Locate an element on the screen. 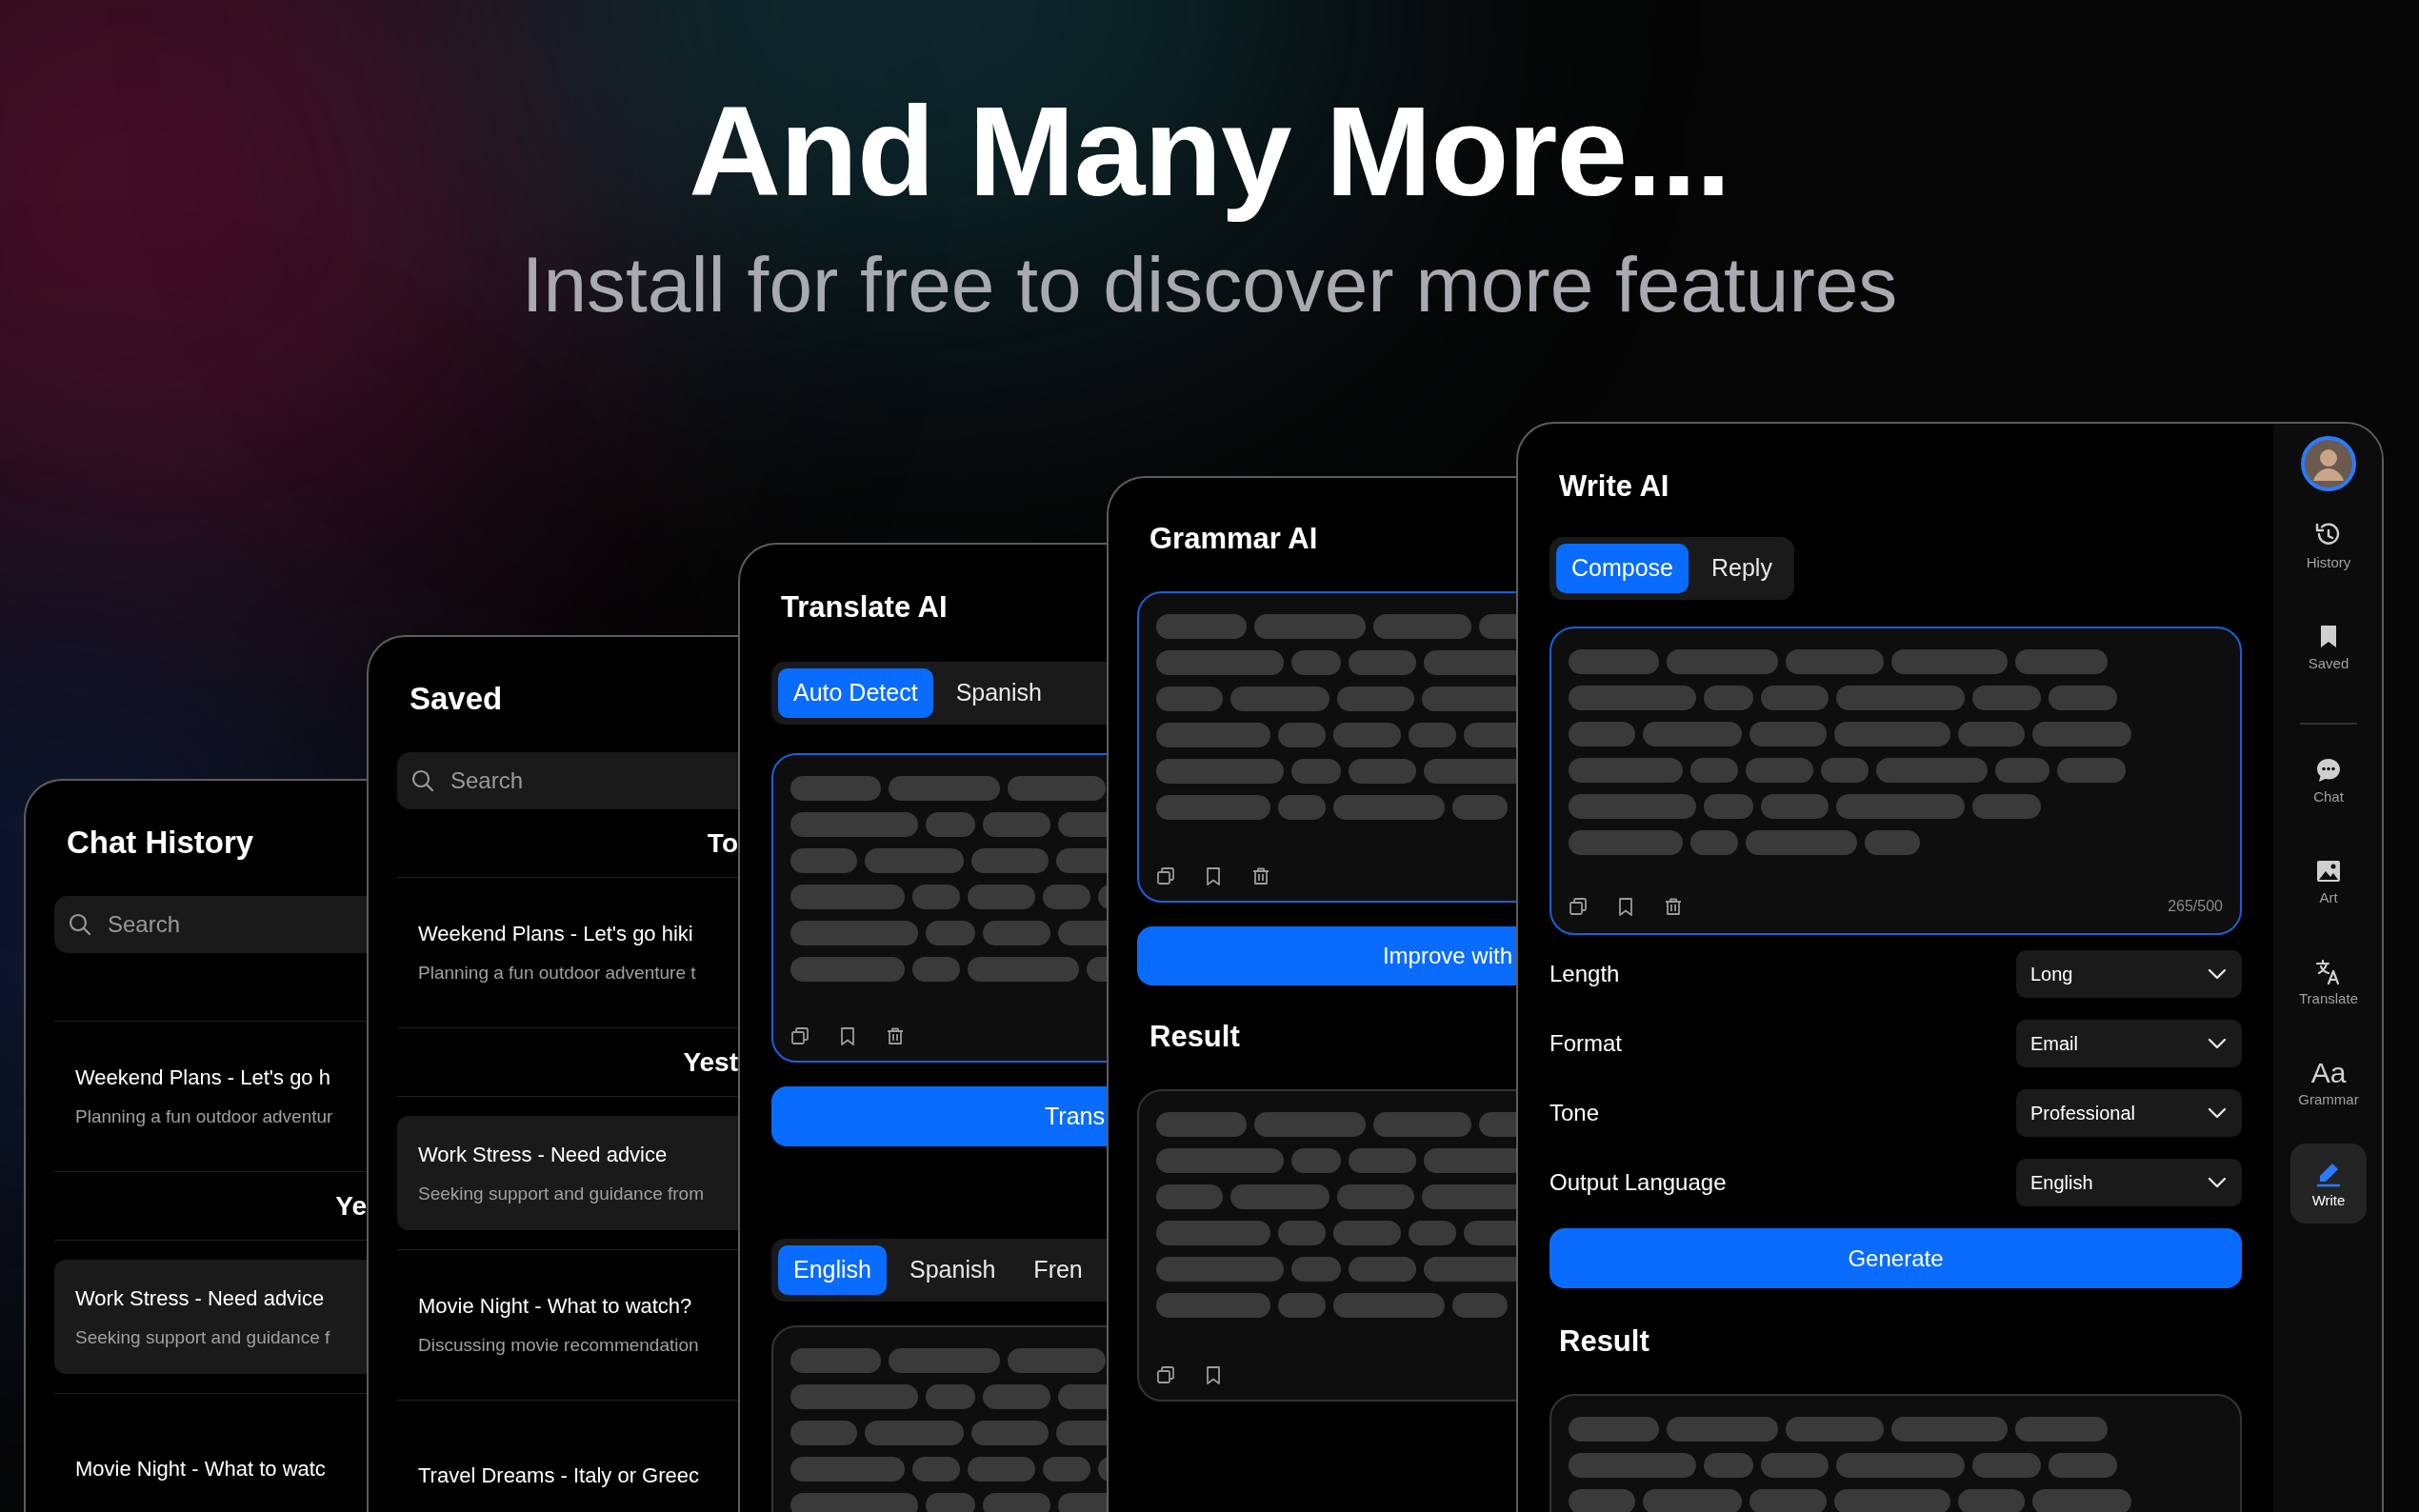  panel-title: Saved is located at coordinates (456, 697).